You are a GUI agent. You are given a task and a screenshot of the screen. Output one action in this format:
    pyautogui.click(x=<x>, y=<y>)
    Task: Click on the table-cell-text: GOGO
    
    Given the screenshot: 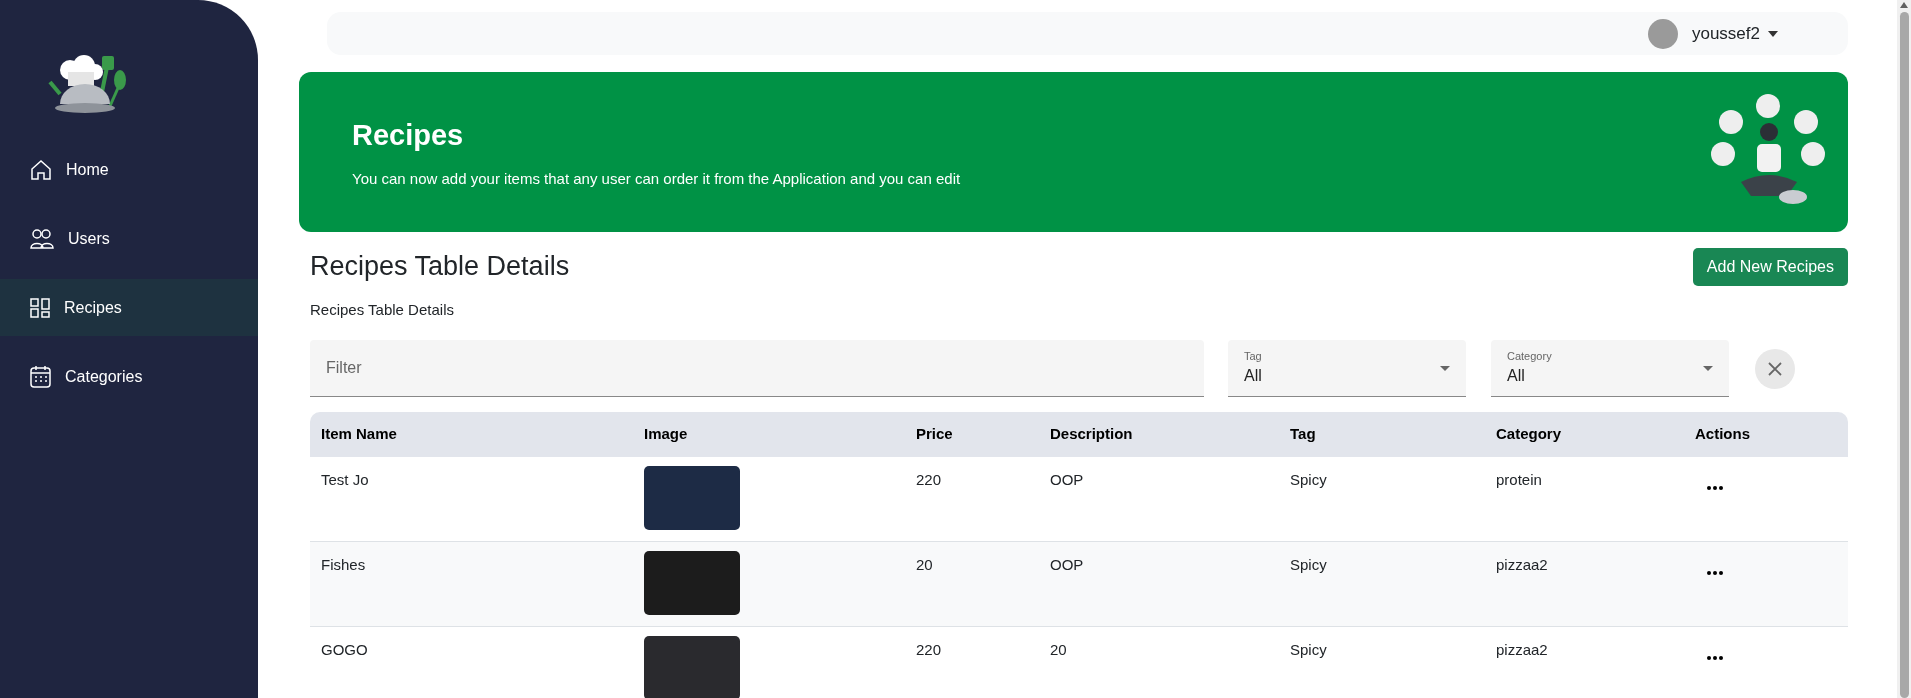 What is the action you would take?
    pyautogui.click(x=345, y=650)
    